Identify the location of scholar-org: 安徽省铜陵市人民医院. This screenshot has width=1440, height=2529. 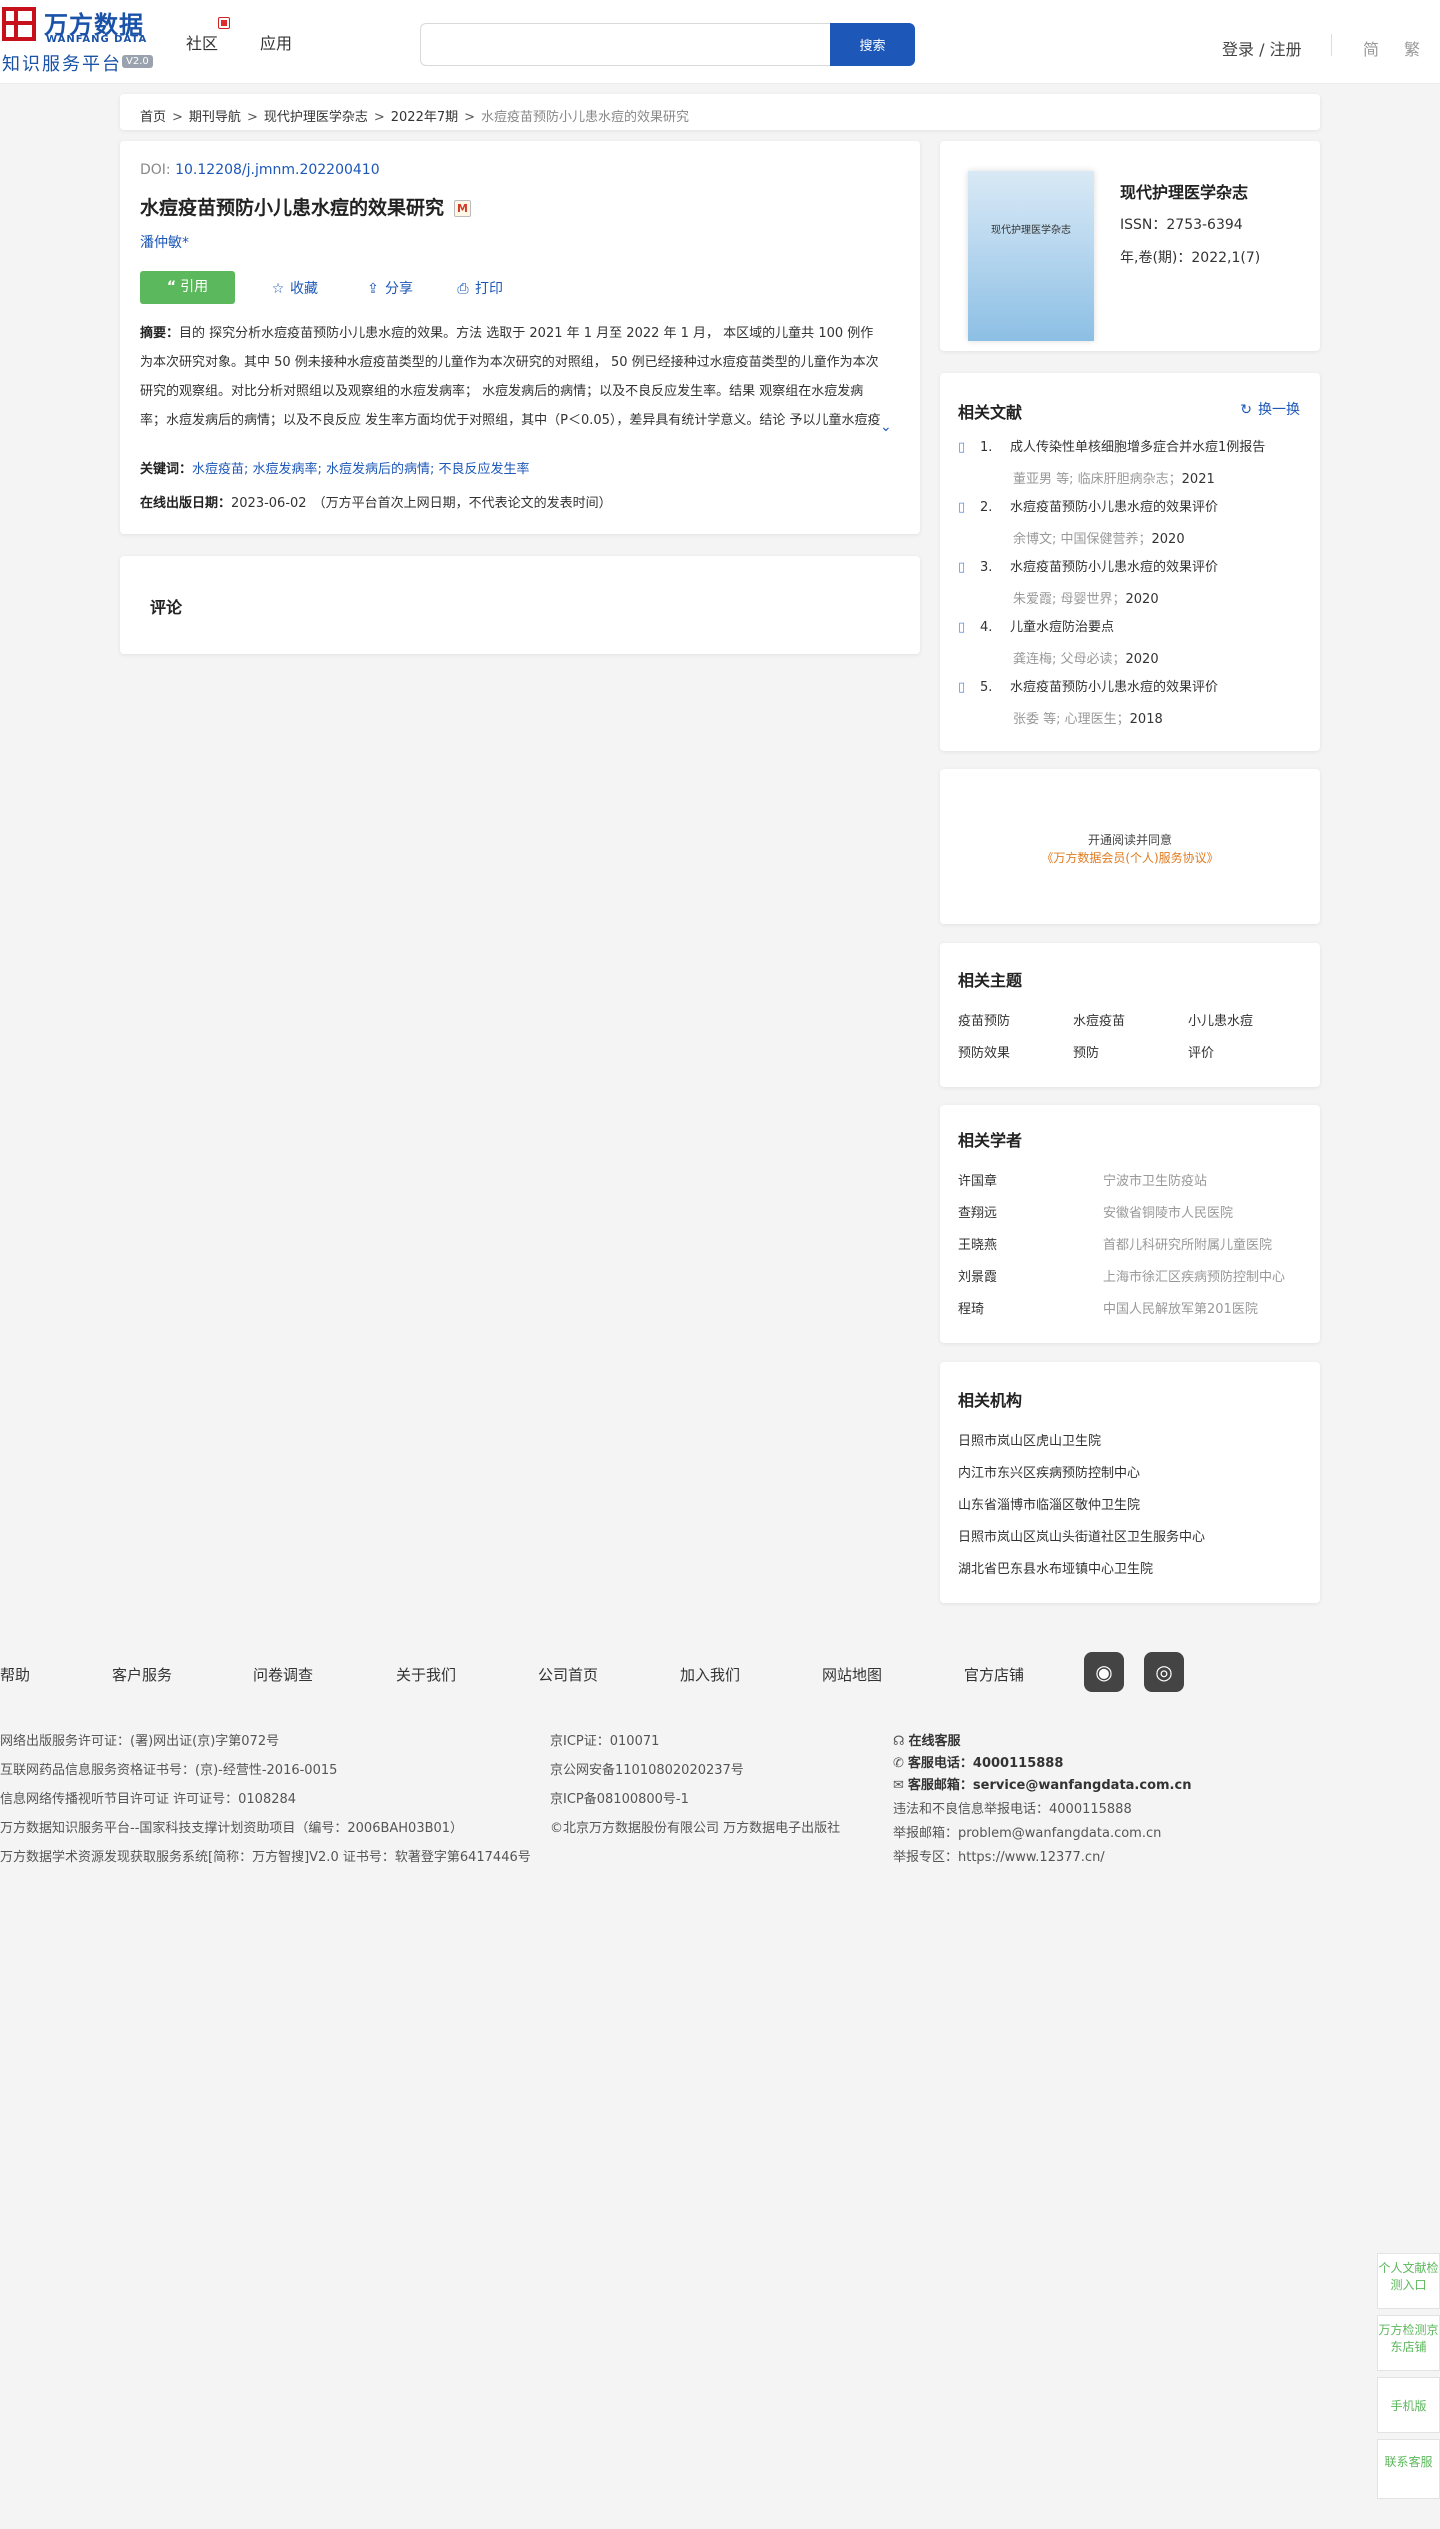
(1168, 1211).